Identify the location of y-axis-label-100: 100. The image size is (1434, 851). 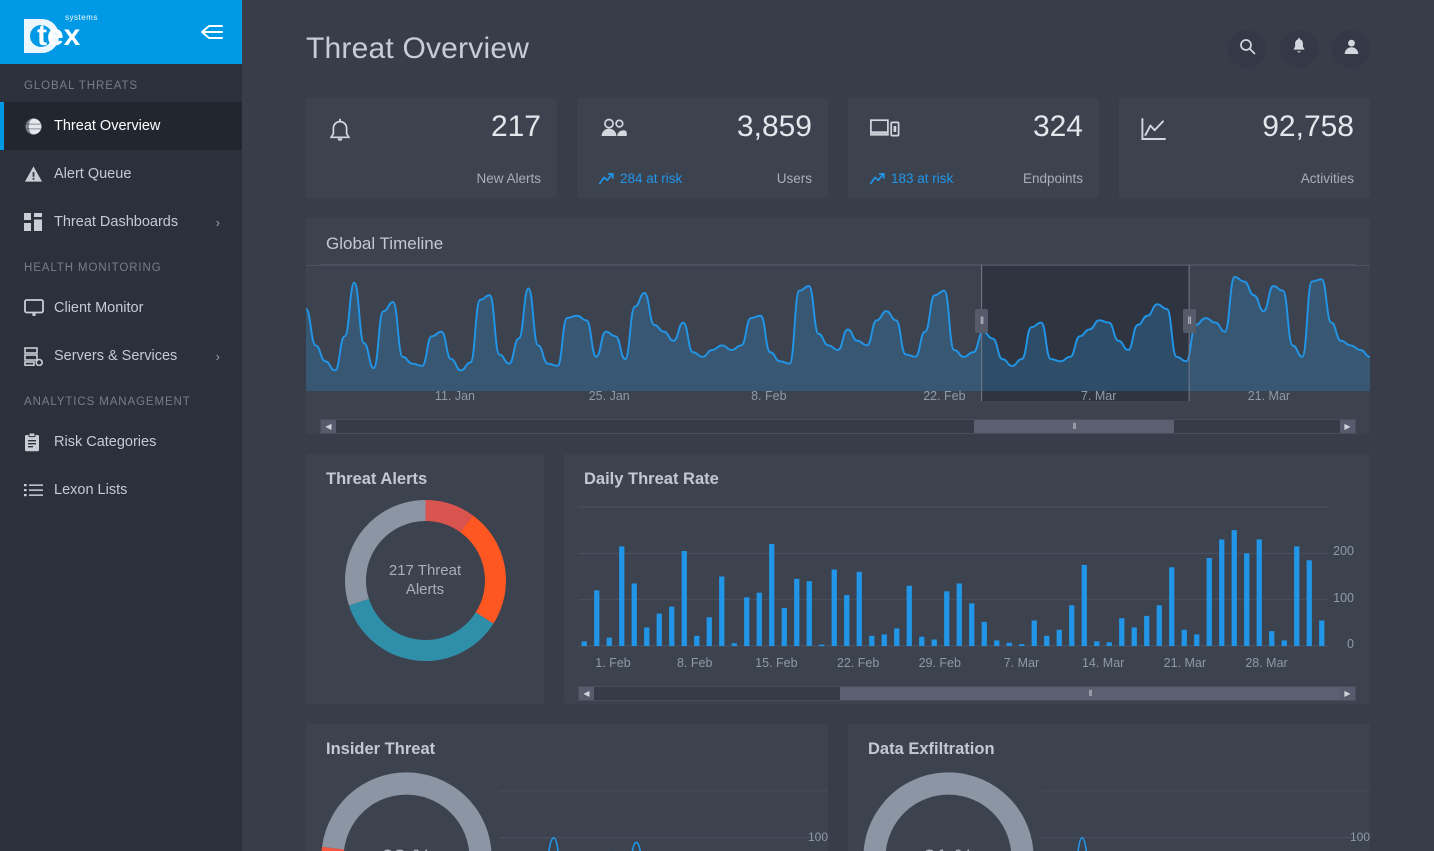
(817, 837).